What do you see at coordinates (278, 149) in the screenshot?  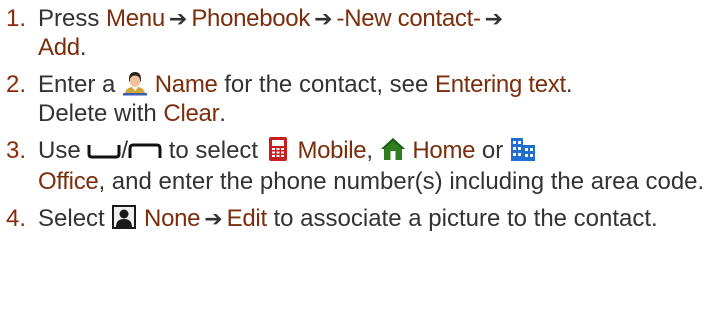 I see `mobile-phone-icon` at bounding box center [278, 149].